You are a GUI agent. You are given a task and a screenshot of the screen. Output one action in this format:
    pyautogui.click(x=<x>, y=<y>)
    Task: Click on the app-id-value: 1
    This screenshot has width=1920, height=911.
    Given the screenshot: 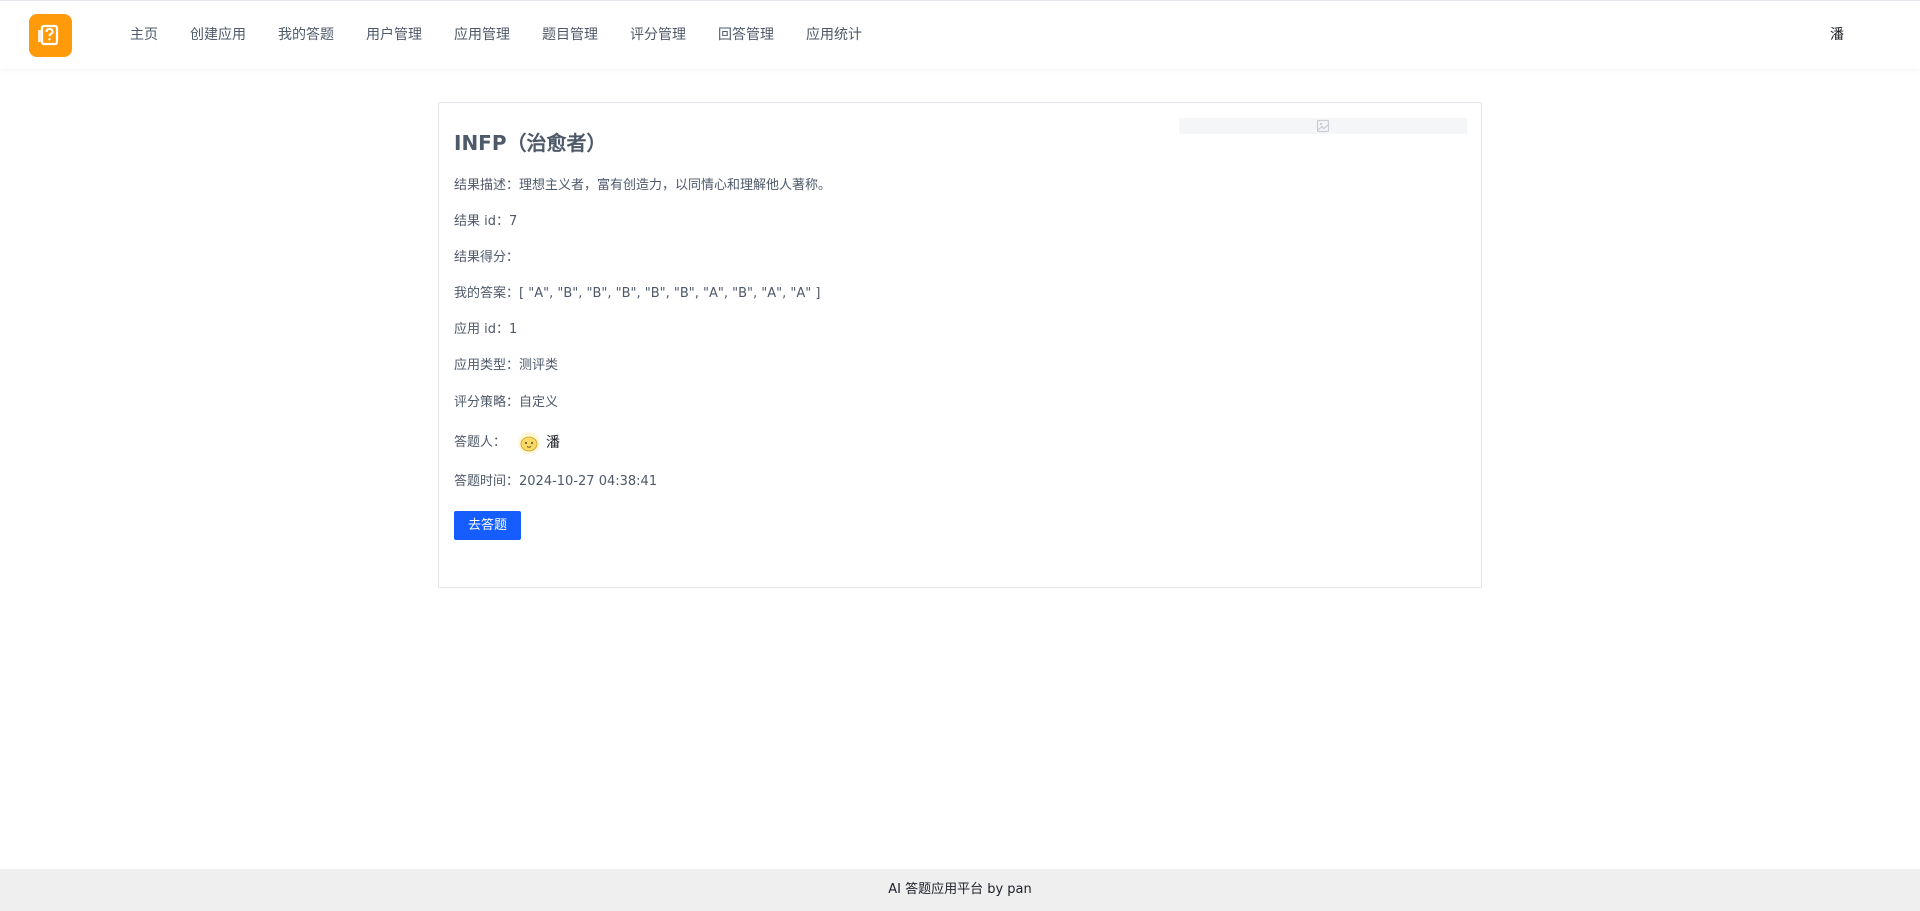 What is the action you would take?
    pyautogui.click(x=513, y=329)
    